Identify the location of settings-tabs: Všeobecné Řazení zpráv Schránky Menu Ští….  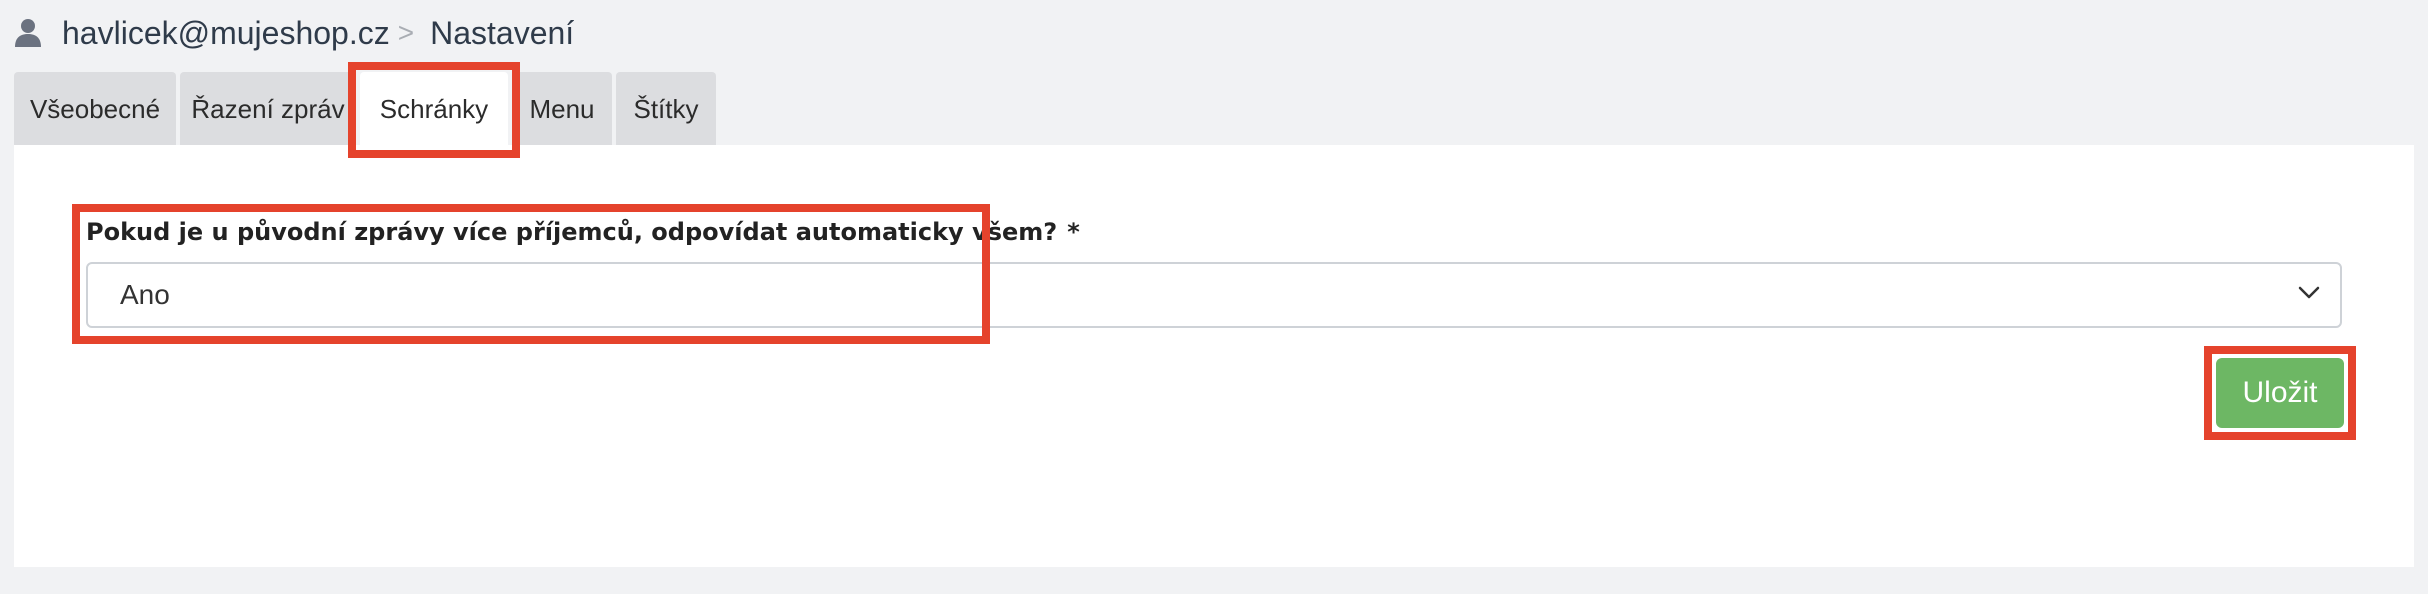
(365, 109).